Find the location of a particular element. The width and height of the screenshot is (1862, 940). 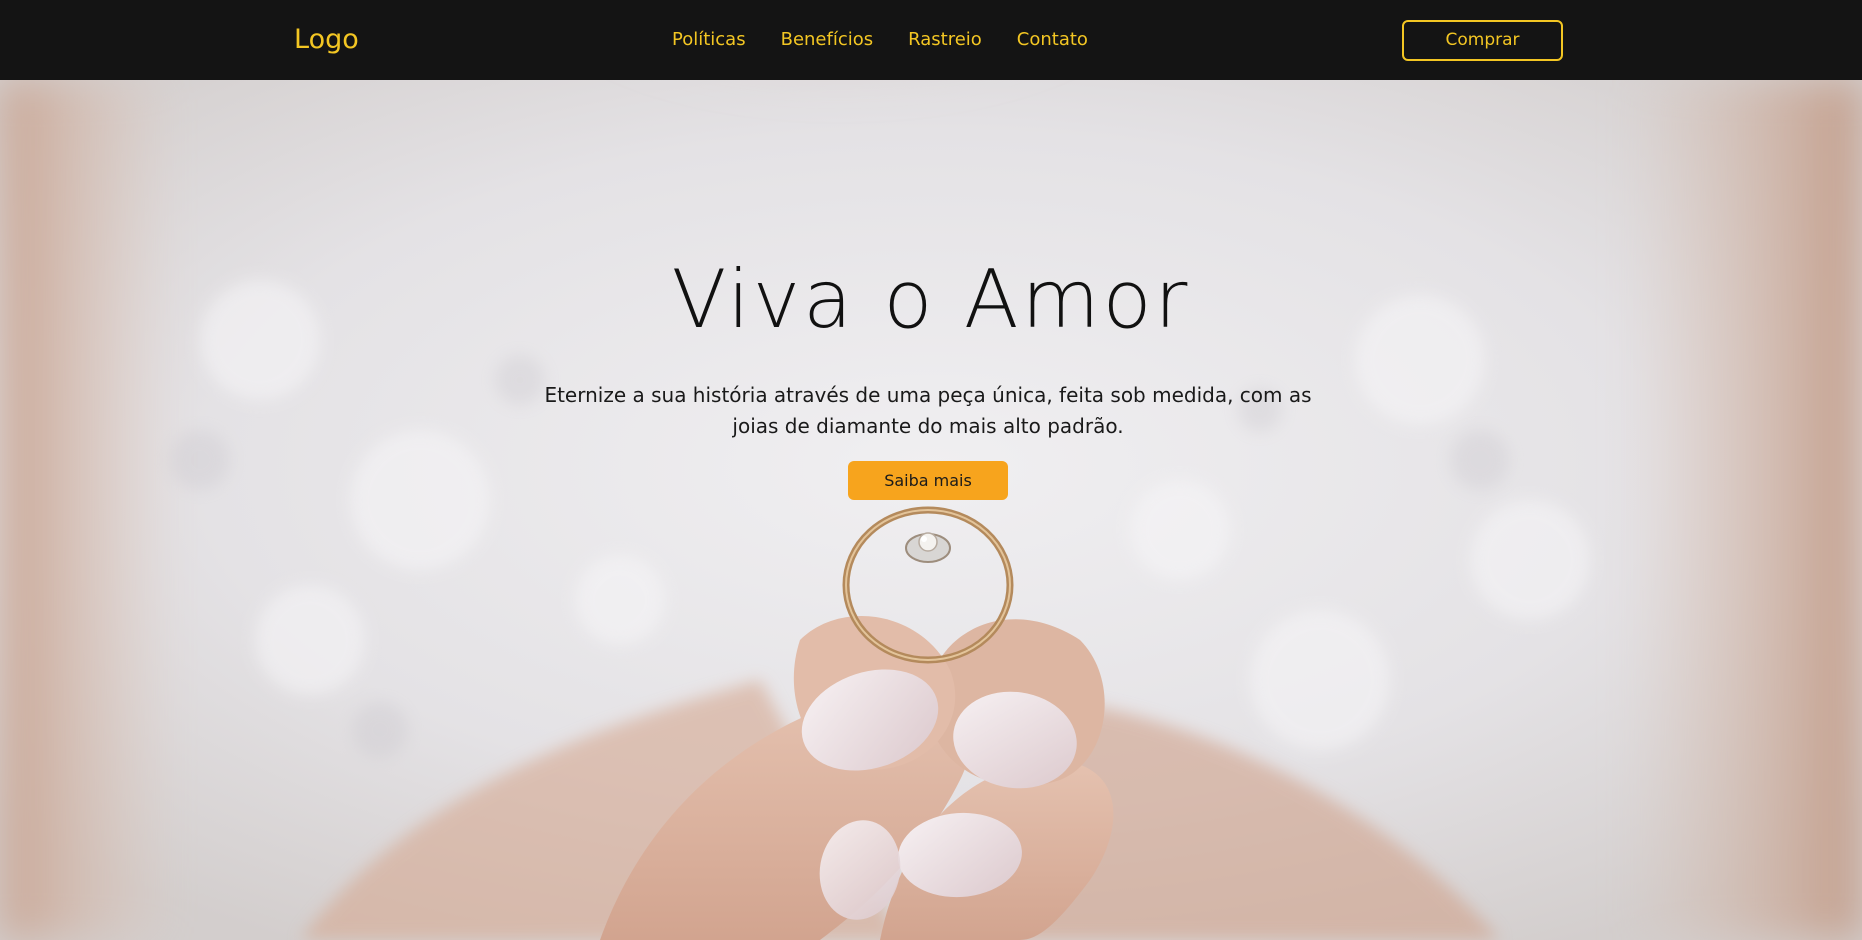

nav-link-beneficios: Benefícios is located at coordinates (827, 40).